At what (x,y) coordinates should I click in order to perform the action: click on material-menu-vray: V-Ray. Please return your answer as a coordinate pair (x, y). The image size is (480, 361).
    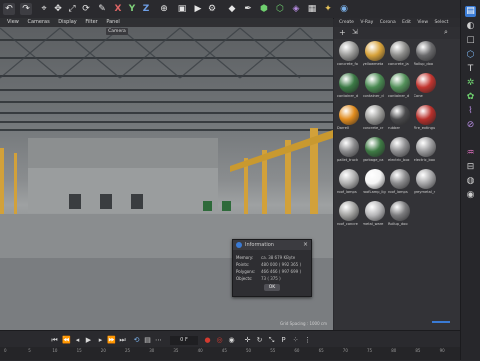
    Looking at the image, I should click on (366, 22).